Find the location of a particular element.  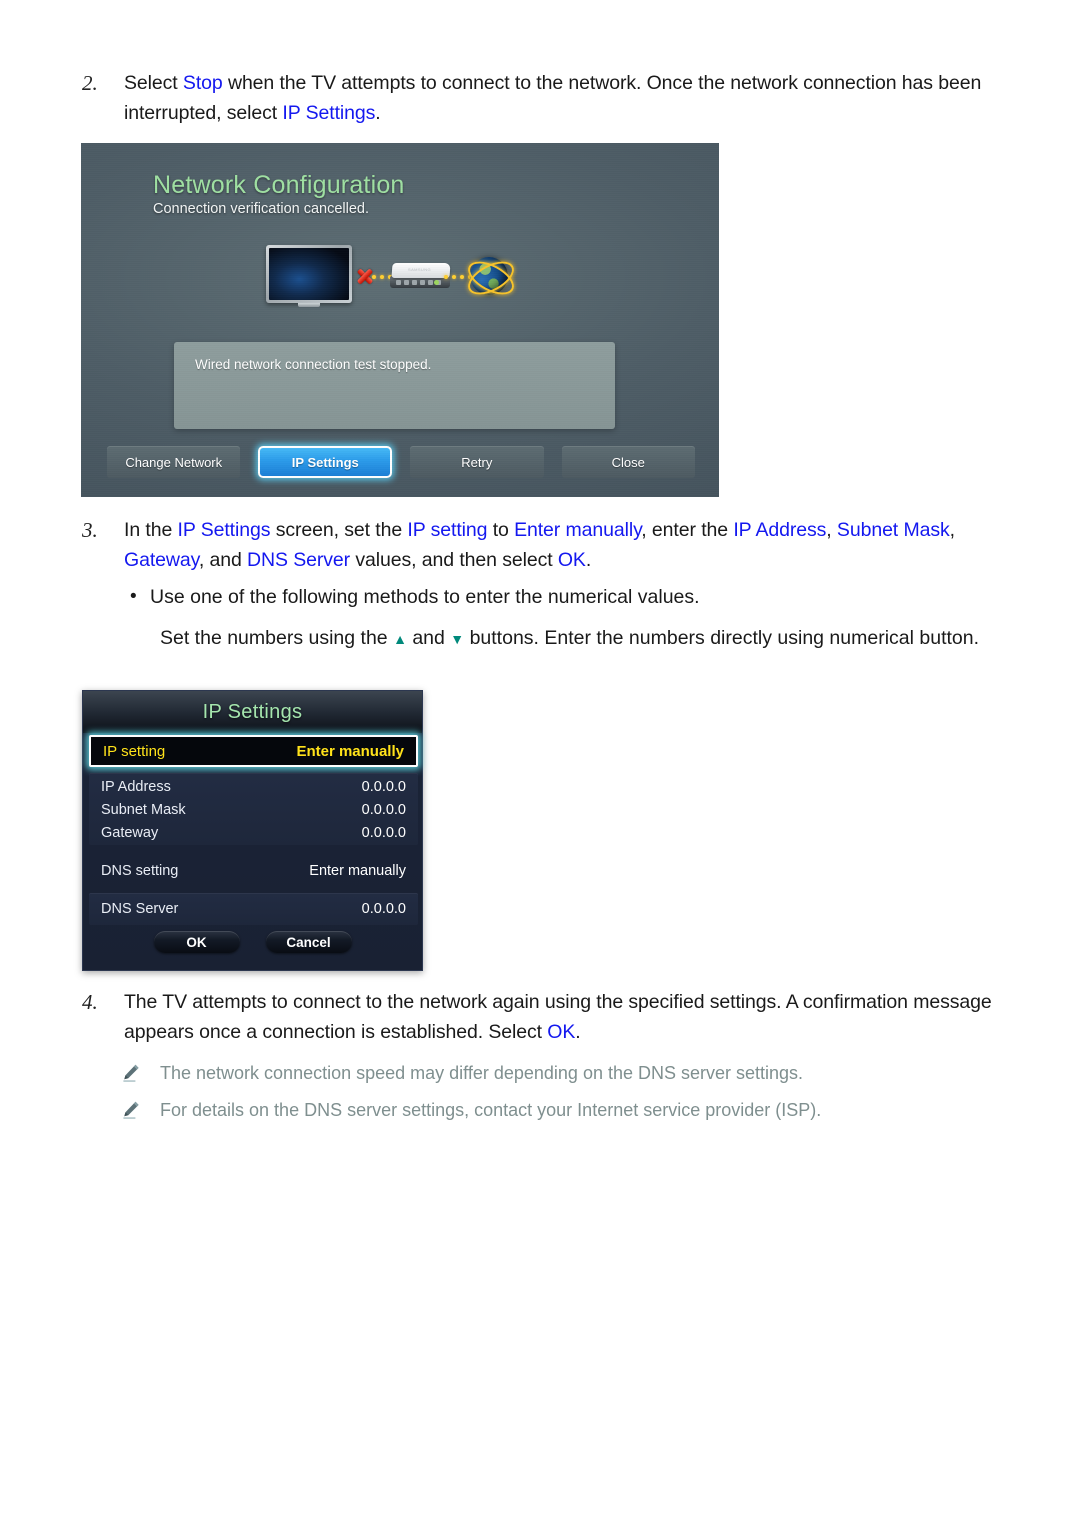

network-configuration-subtitle: Connection verification cancelled. is located at coordinates (261, 209).